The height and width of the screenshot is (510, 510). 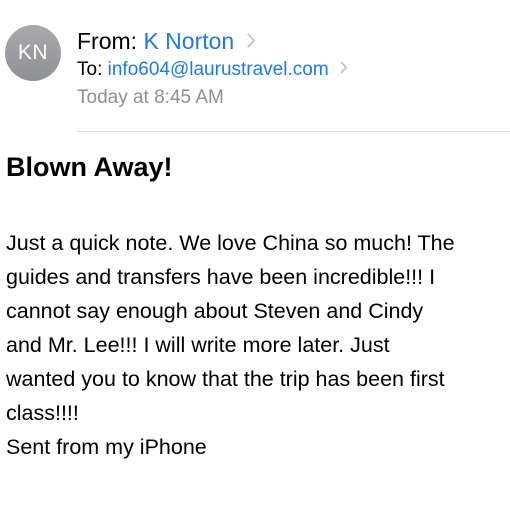 I want to click on avatar-initials: KN, so click(x=33, y=52).